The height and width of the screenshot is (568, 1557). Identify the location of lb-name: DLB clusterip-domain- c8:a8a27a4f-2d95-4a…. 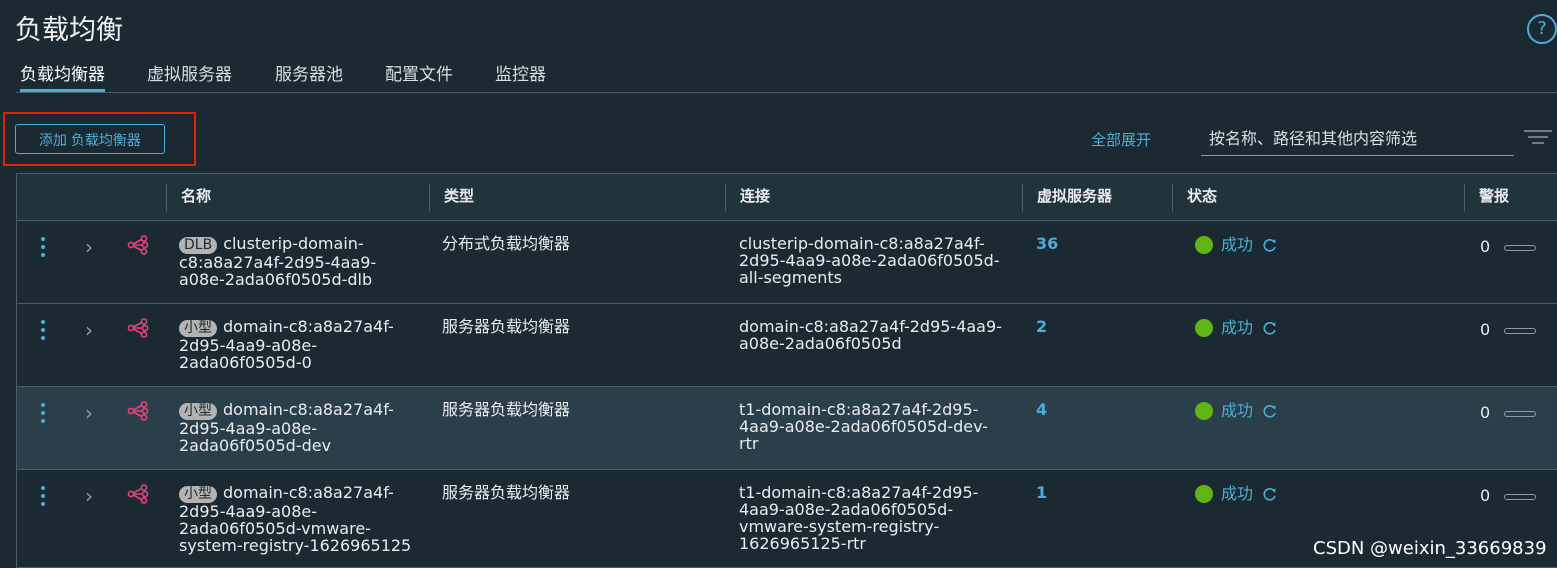
(278, 261).